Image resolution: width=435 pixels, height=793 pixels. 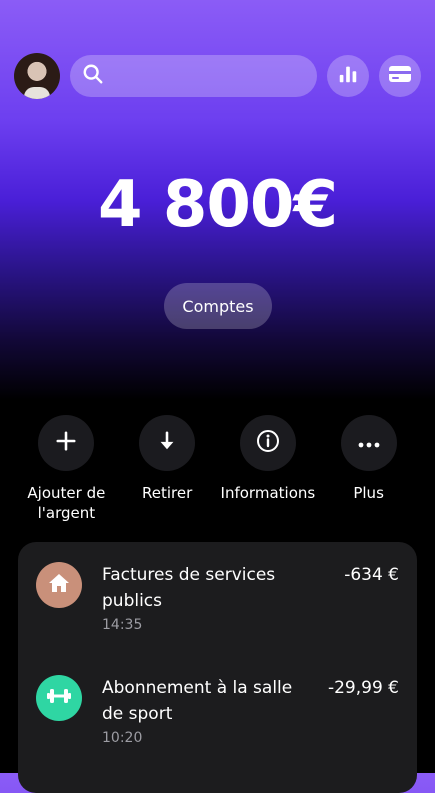 I want to click on avatar, so click(x=37, y=76).